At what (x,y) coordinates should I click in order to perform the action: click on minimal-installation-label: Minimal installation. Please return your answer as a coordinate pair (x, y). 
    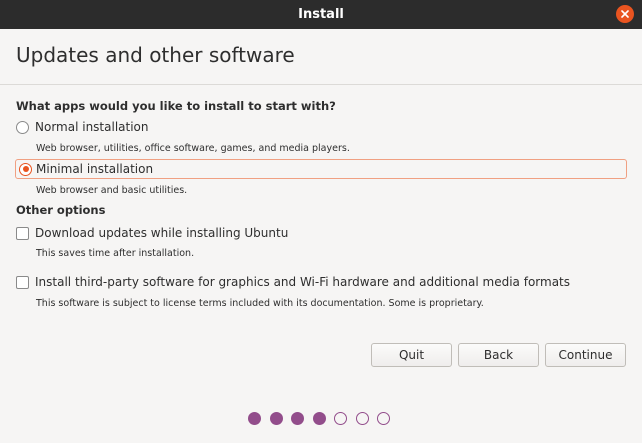
    Looking at the image, I should click on (95, 169).